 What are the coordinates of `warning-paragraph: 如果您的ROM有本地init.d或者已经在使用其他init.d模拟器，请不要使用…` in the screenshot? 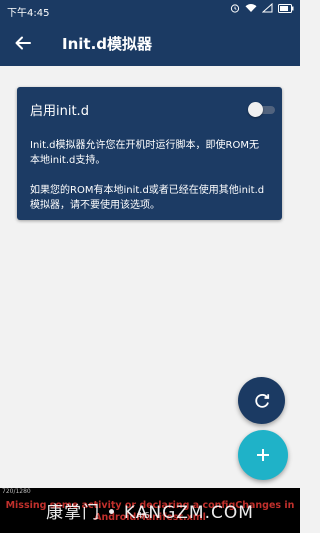 It's located at (147, 198).